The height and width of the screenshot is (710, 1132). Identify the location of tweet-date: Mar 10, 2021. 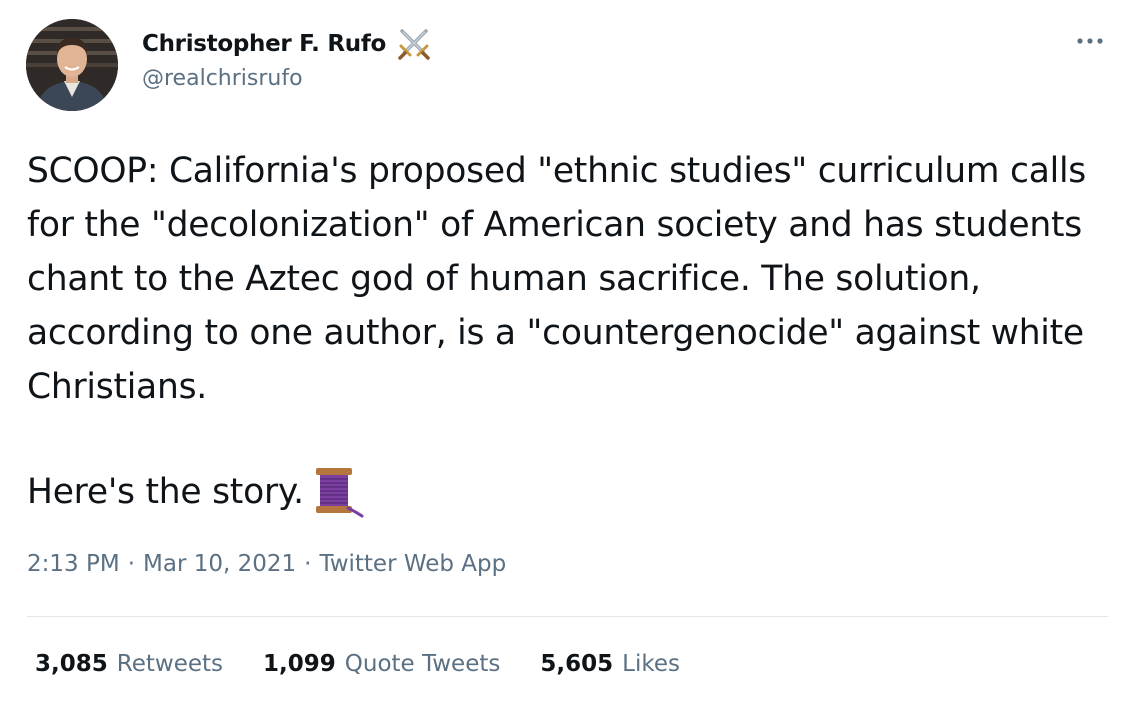
(219, 564).